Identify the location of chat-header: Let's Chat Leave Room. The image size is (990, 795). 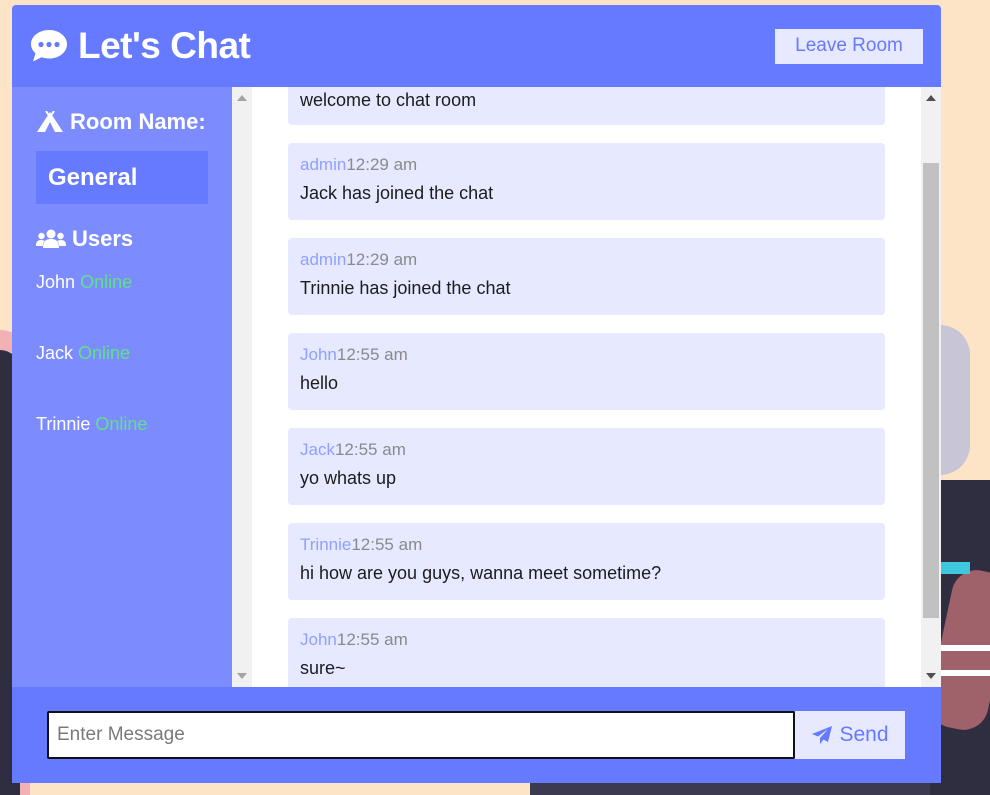
(476, 46).